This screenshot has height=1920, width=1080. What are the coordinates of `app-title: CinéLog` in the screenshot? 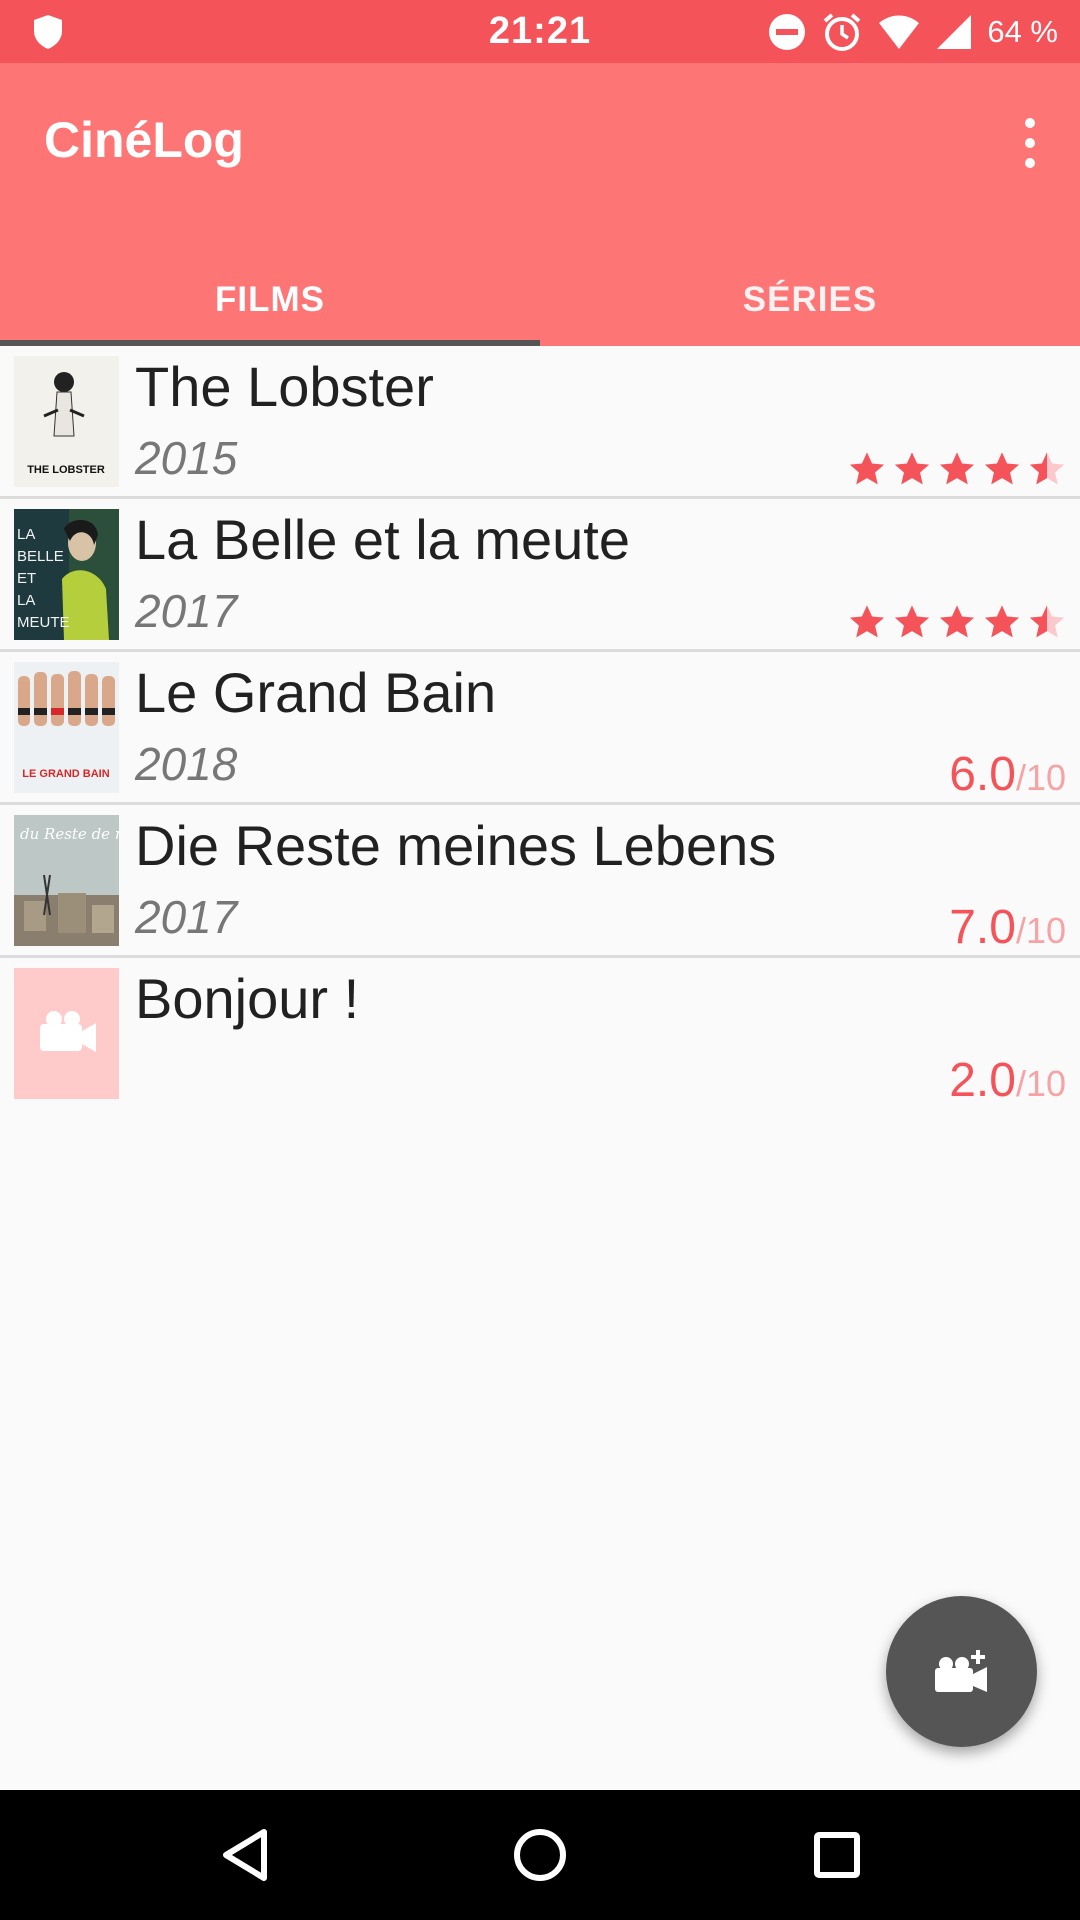 It's located at (144, 140).